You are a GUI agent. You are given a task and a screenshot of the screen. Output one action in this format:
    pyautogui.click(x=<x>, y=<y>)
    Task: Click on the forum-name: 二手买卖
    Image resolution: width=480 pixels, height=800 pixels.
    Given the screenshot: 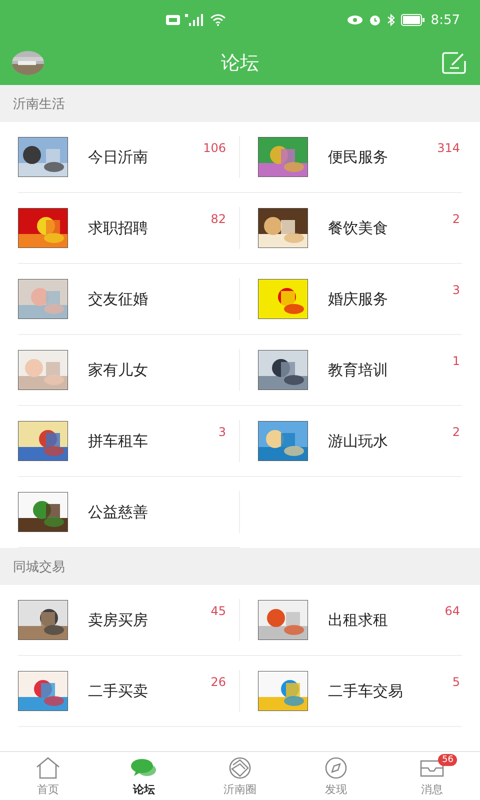 What is the action you would take?
    pyautogui.click(x=118, y=691)
    